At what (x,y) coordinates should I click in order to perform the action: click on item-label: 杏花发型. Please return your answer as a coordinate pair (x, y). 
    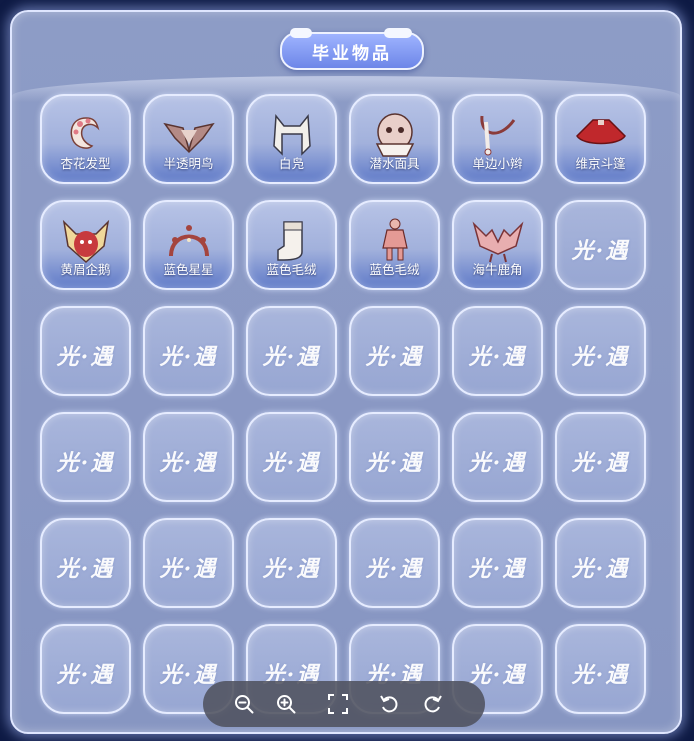
    Looking at the image, I should click on (85, 163).